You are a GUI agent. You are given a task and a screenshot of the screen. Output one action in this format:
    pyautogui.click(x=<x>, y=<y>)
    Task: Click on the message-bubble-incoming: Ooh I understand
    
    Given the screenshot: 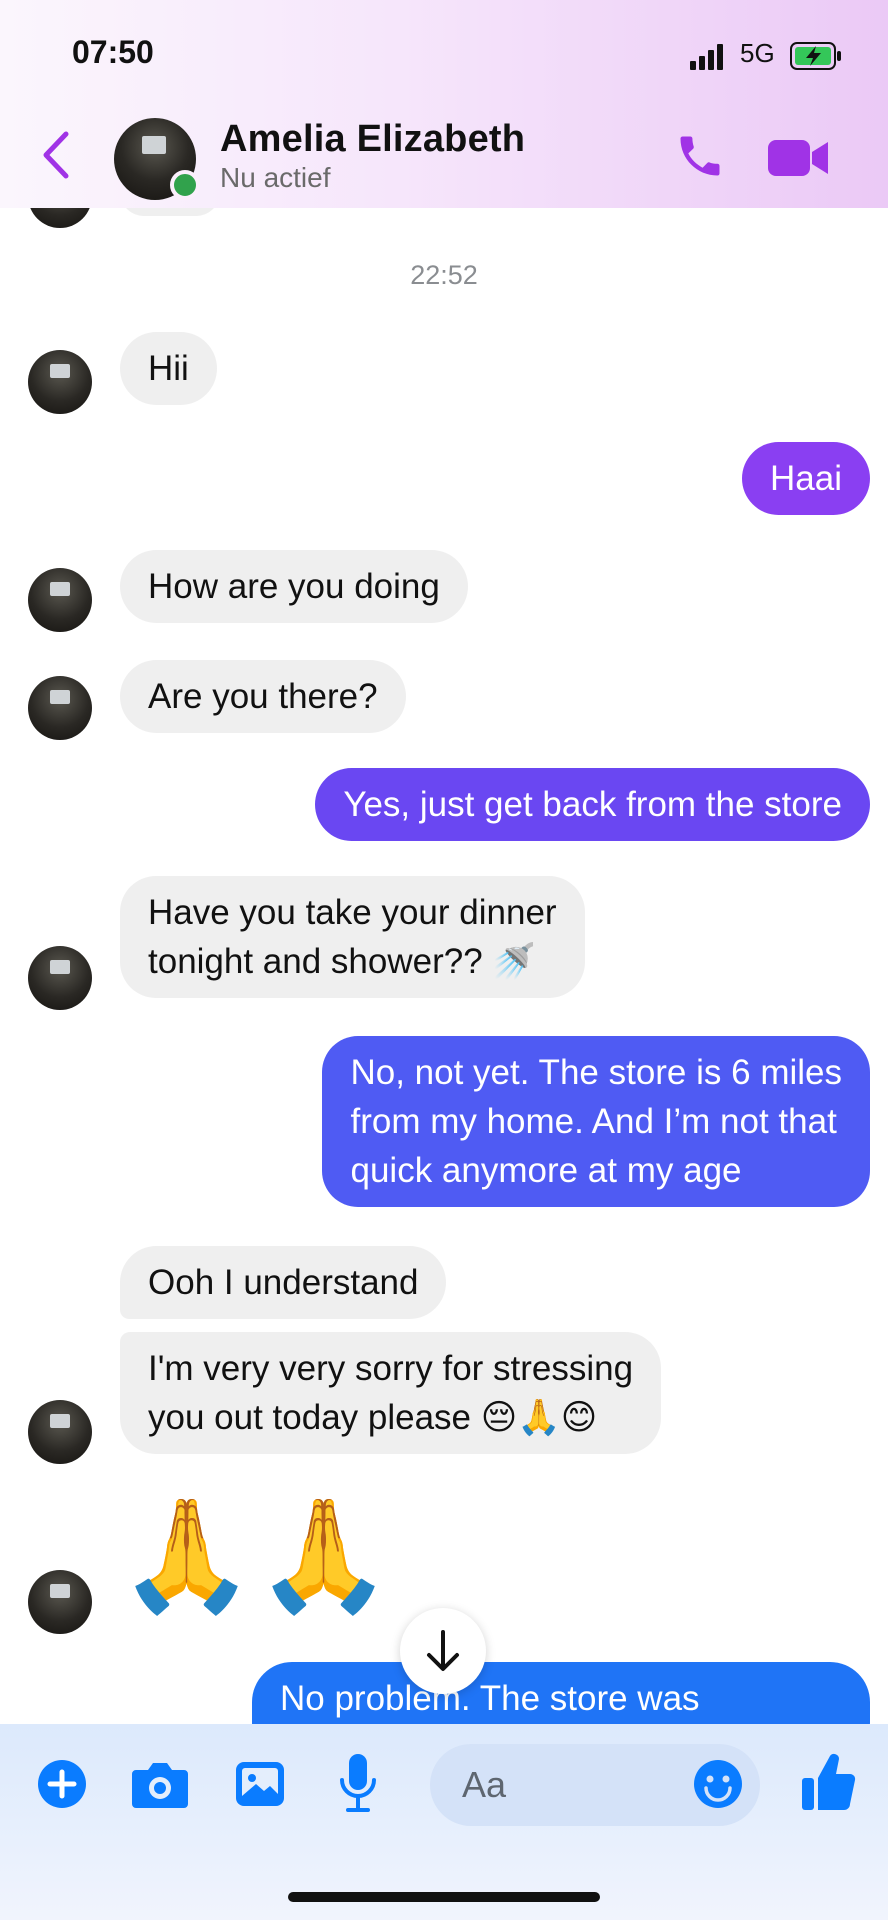 What is the action you would take?
    pyautogui.click(x=283, y=1282)
    